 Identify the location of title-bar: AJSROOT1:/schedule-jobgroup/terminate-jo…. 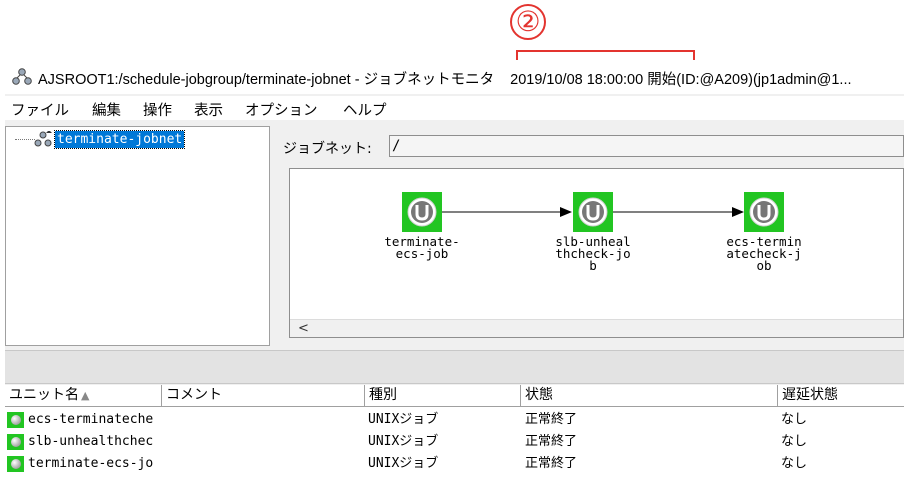
(454, 77).